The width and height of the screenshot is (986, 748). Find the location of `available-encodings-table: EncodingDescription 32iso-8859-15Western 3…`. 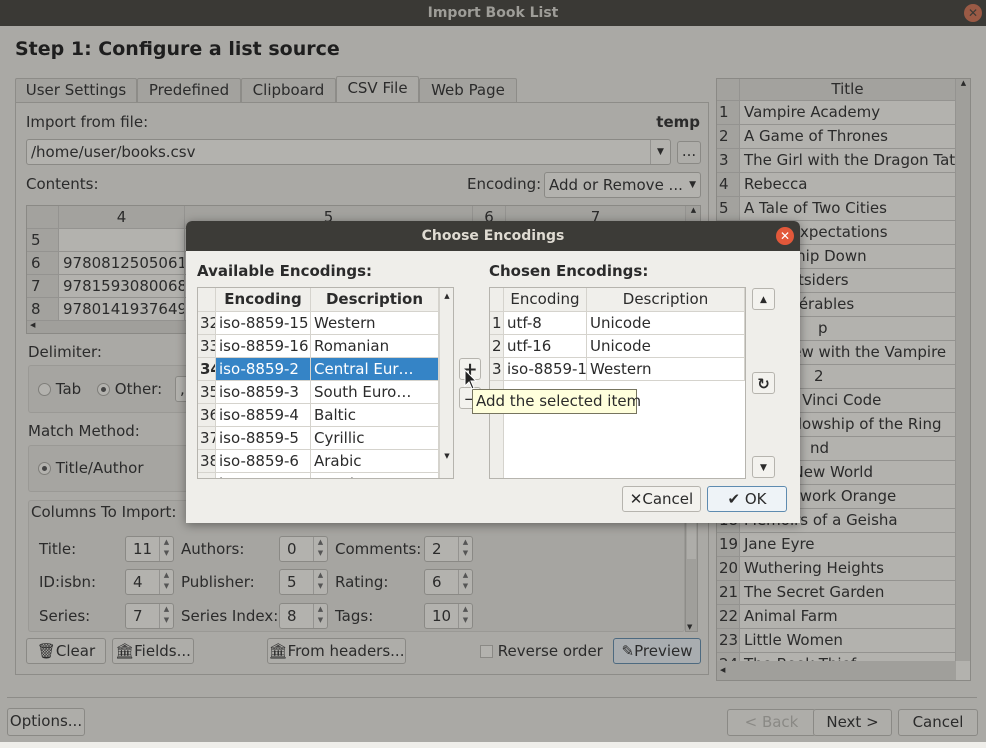

available-encodings-table: EncodingDescription 32iso-8859-15Western 3… is located at coordinates (325, 383).